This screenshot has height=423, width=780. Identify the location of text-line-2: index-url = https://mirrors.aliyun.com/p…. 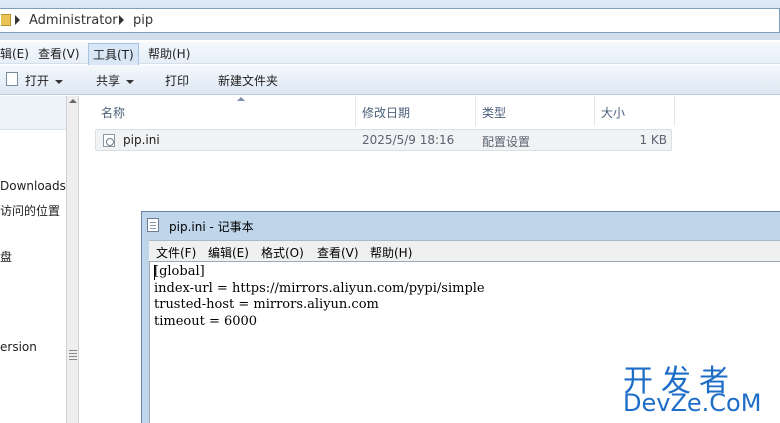
(319, 288).